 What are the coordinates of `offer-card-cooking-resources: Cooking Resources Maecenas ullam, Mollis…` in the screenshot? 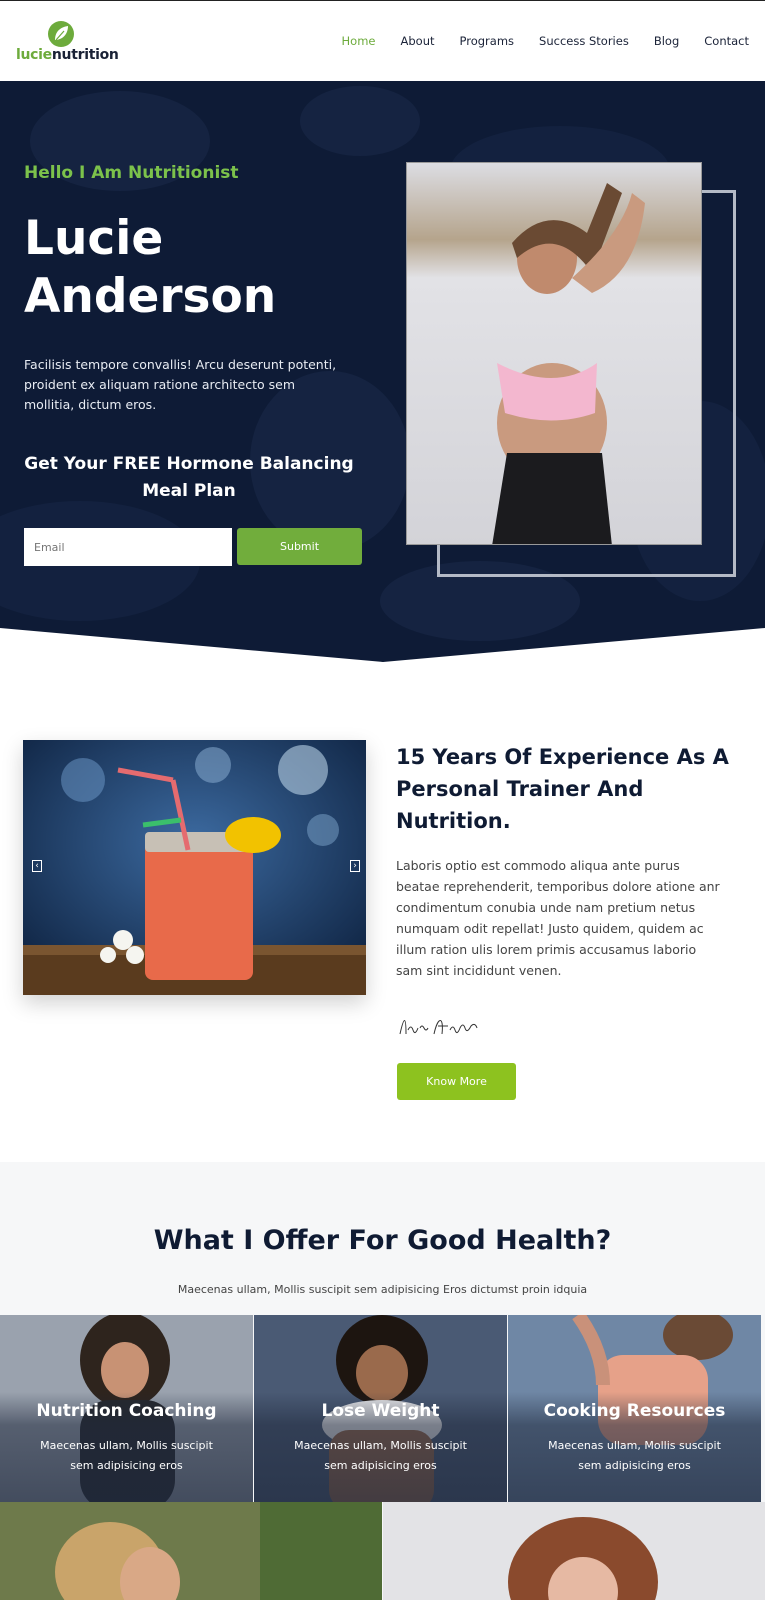 It's located at (634, 1408).